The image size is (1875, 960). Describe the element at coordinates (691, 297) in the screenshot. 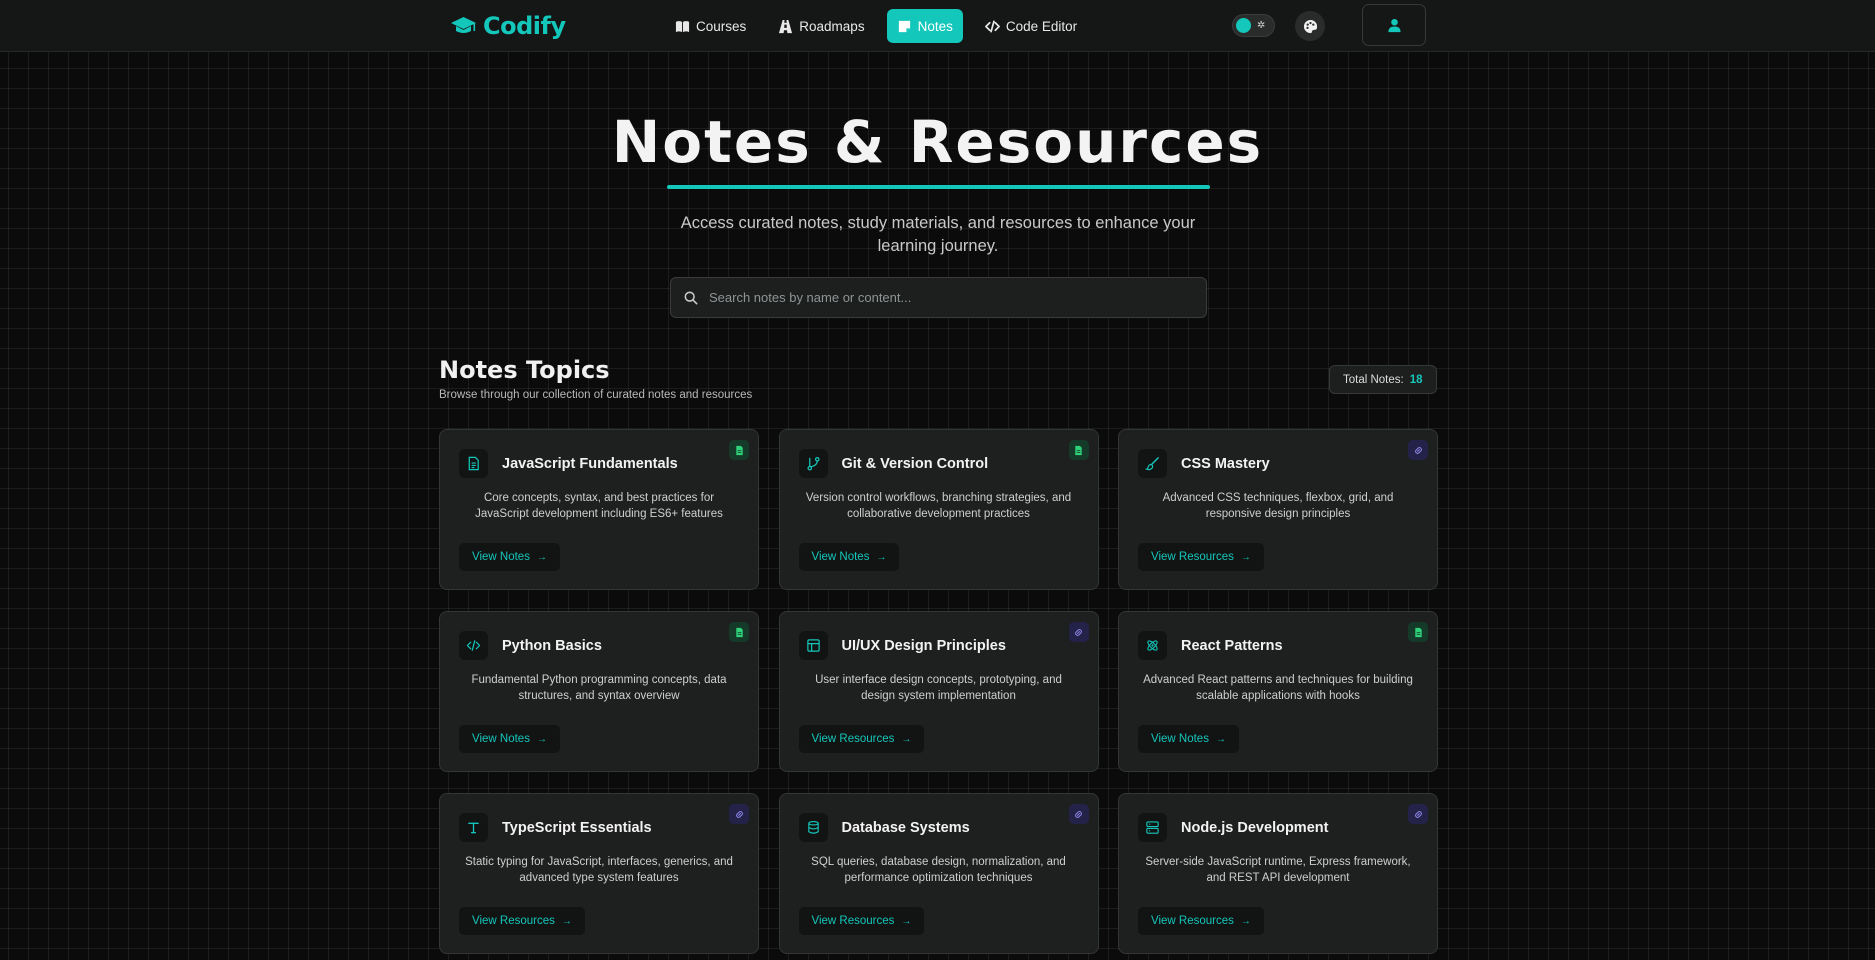

I see `search-icon` at that location.